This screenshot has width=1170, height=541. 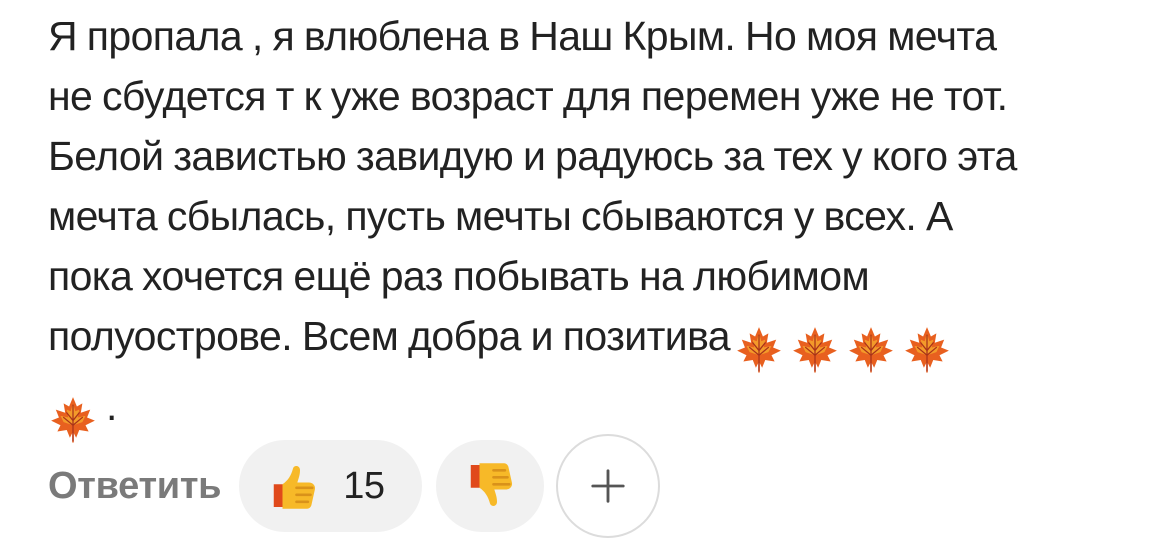 I want to click on comment-line: пока хочется ещё раз побывать на любимом, so click(x=459, y=276).